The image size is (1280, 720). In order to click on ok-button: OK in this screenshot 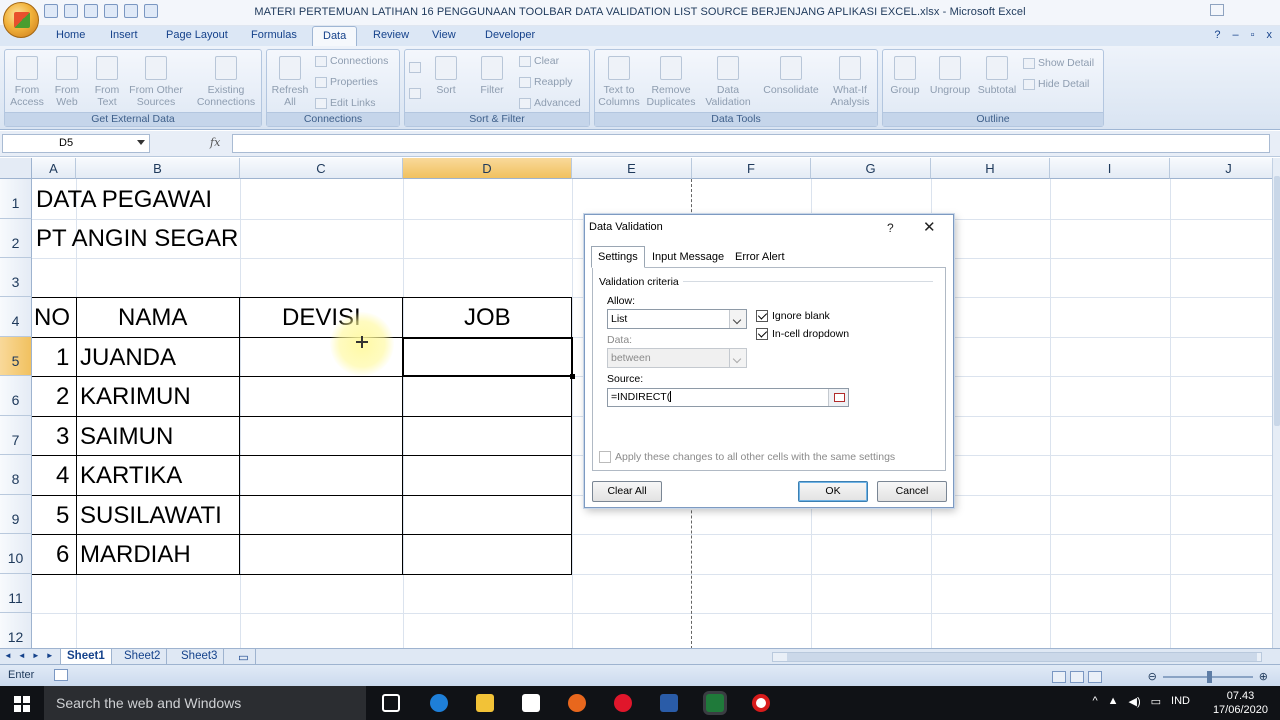, I will do `click(833, 491)`.